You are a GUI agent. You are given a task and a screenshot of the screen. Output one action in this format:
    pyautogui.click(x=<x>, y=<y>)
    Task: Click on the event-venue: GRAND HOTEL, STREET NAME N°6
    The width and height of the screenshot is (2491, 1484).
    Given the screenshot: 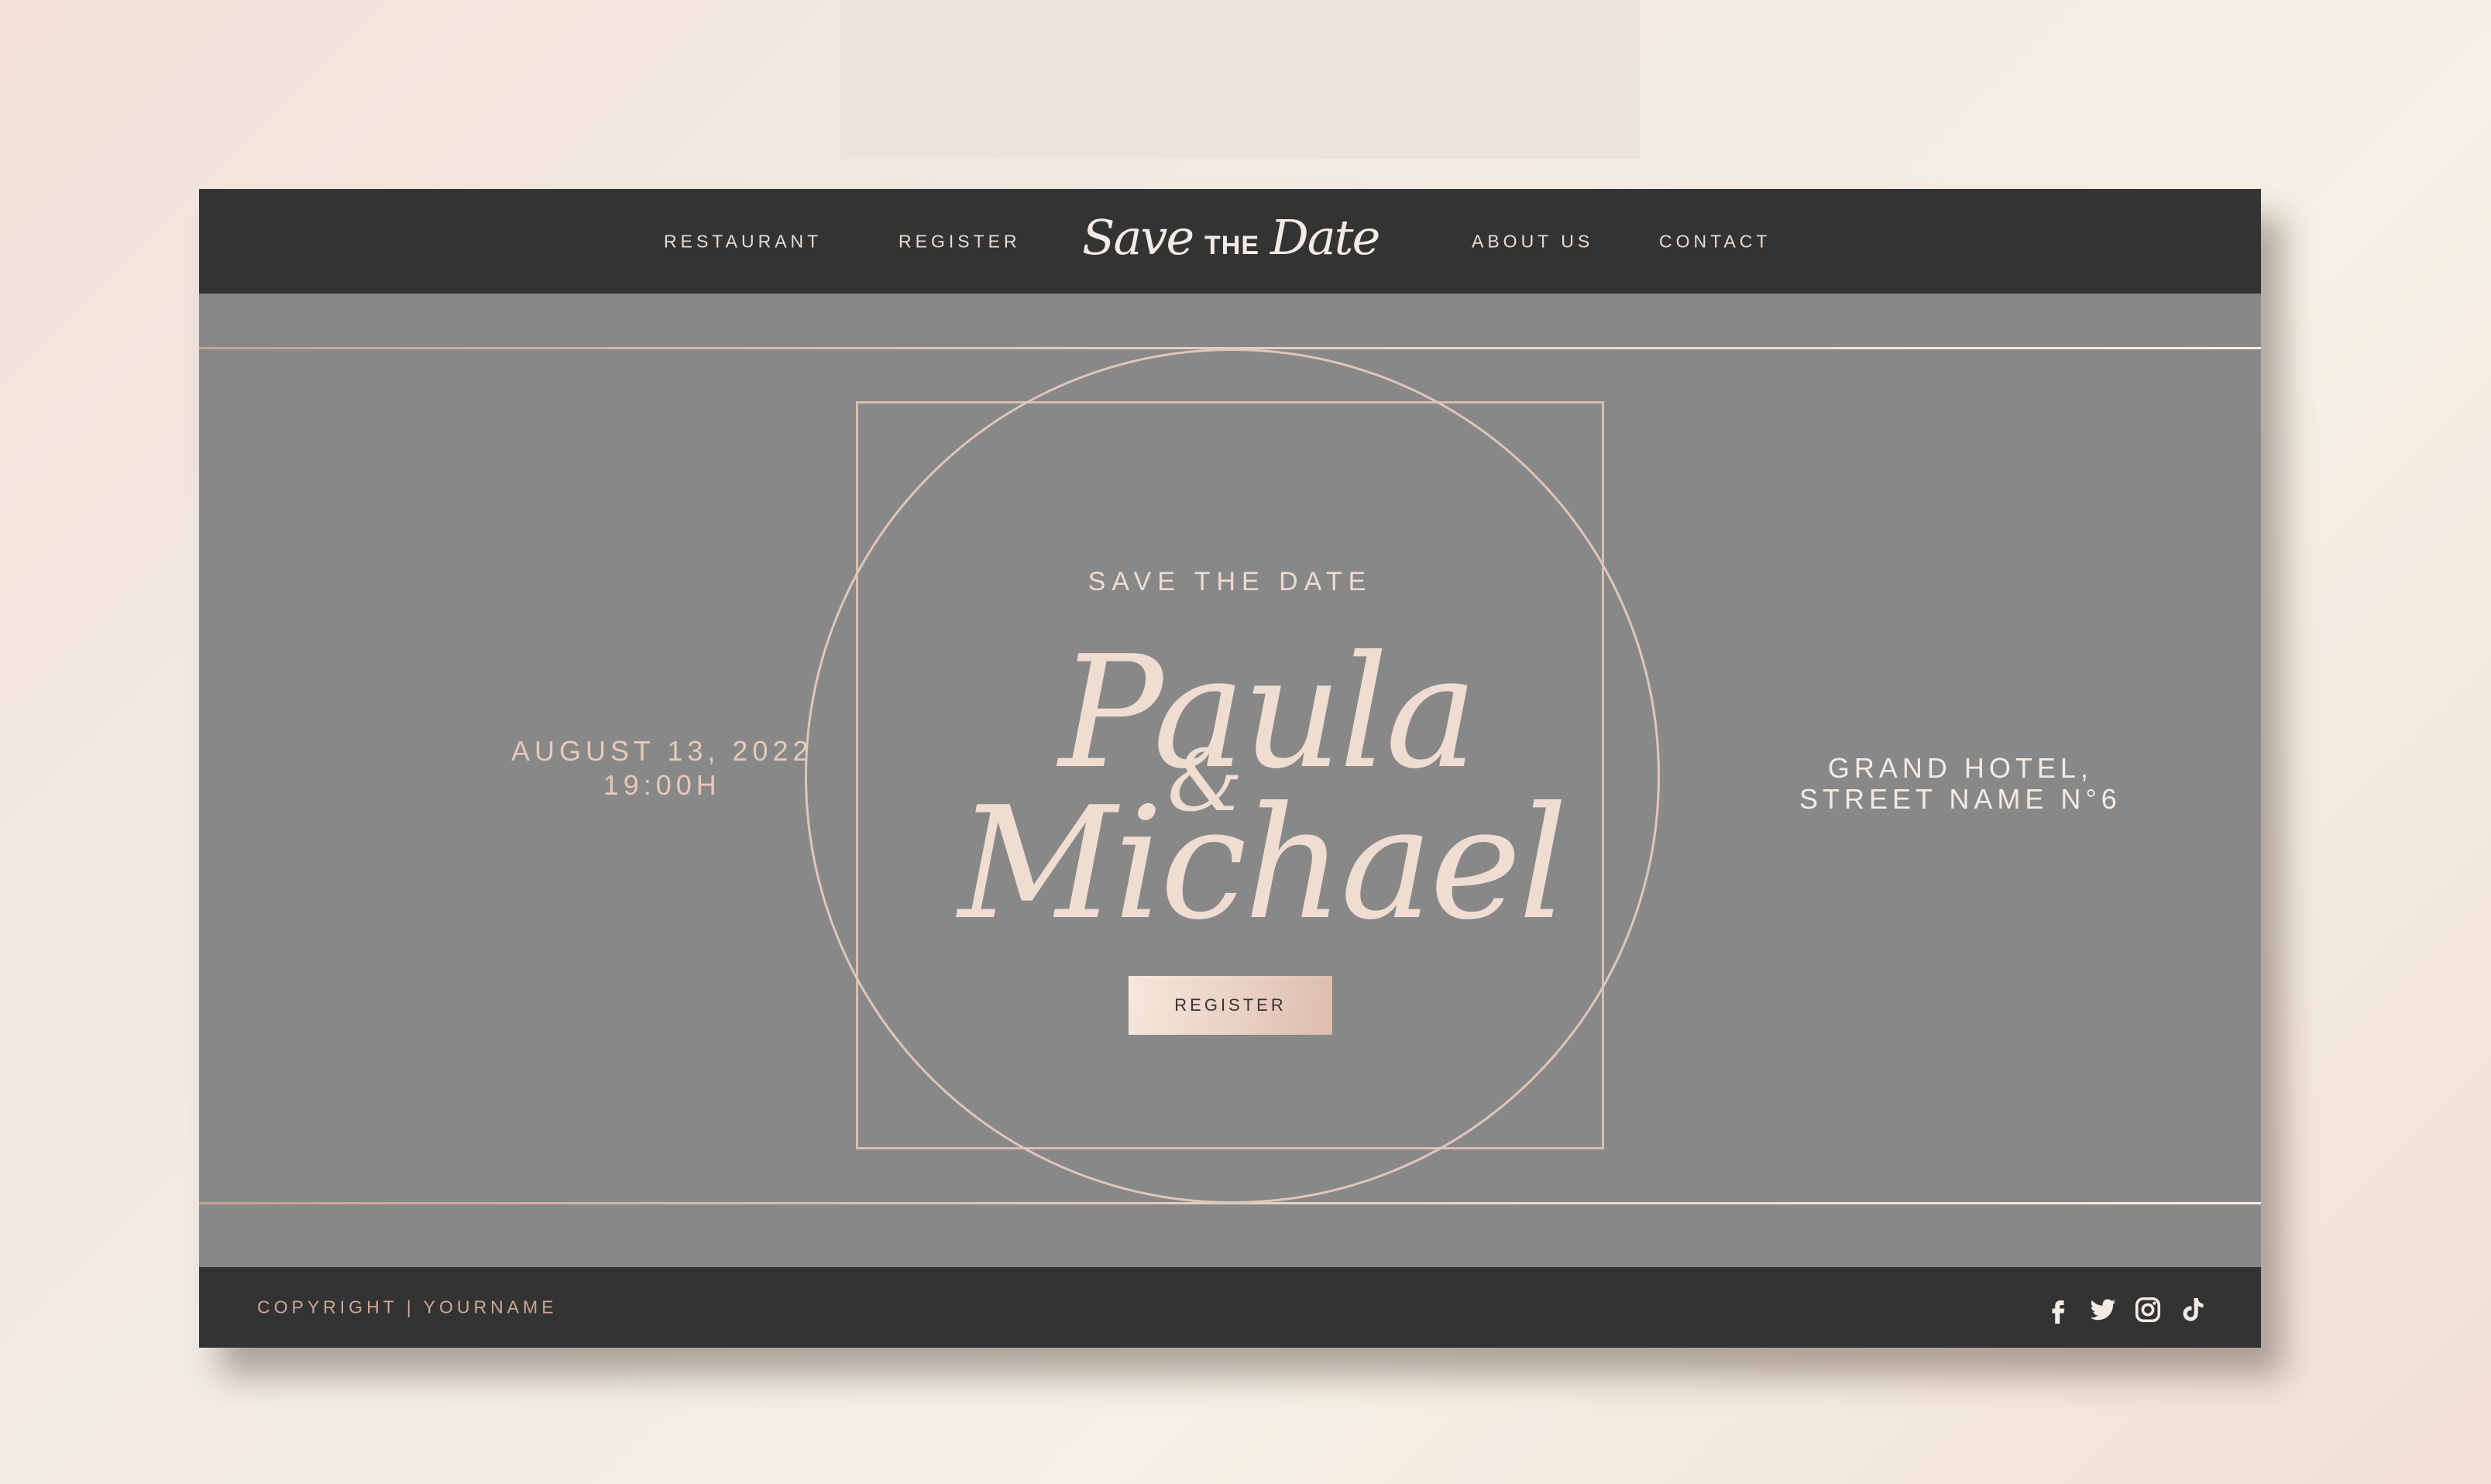 What is the action you would take?
    pyautogui.click(x=1961, y=784)
    